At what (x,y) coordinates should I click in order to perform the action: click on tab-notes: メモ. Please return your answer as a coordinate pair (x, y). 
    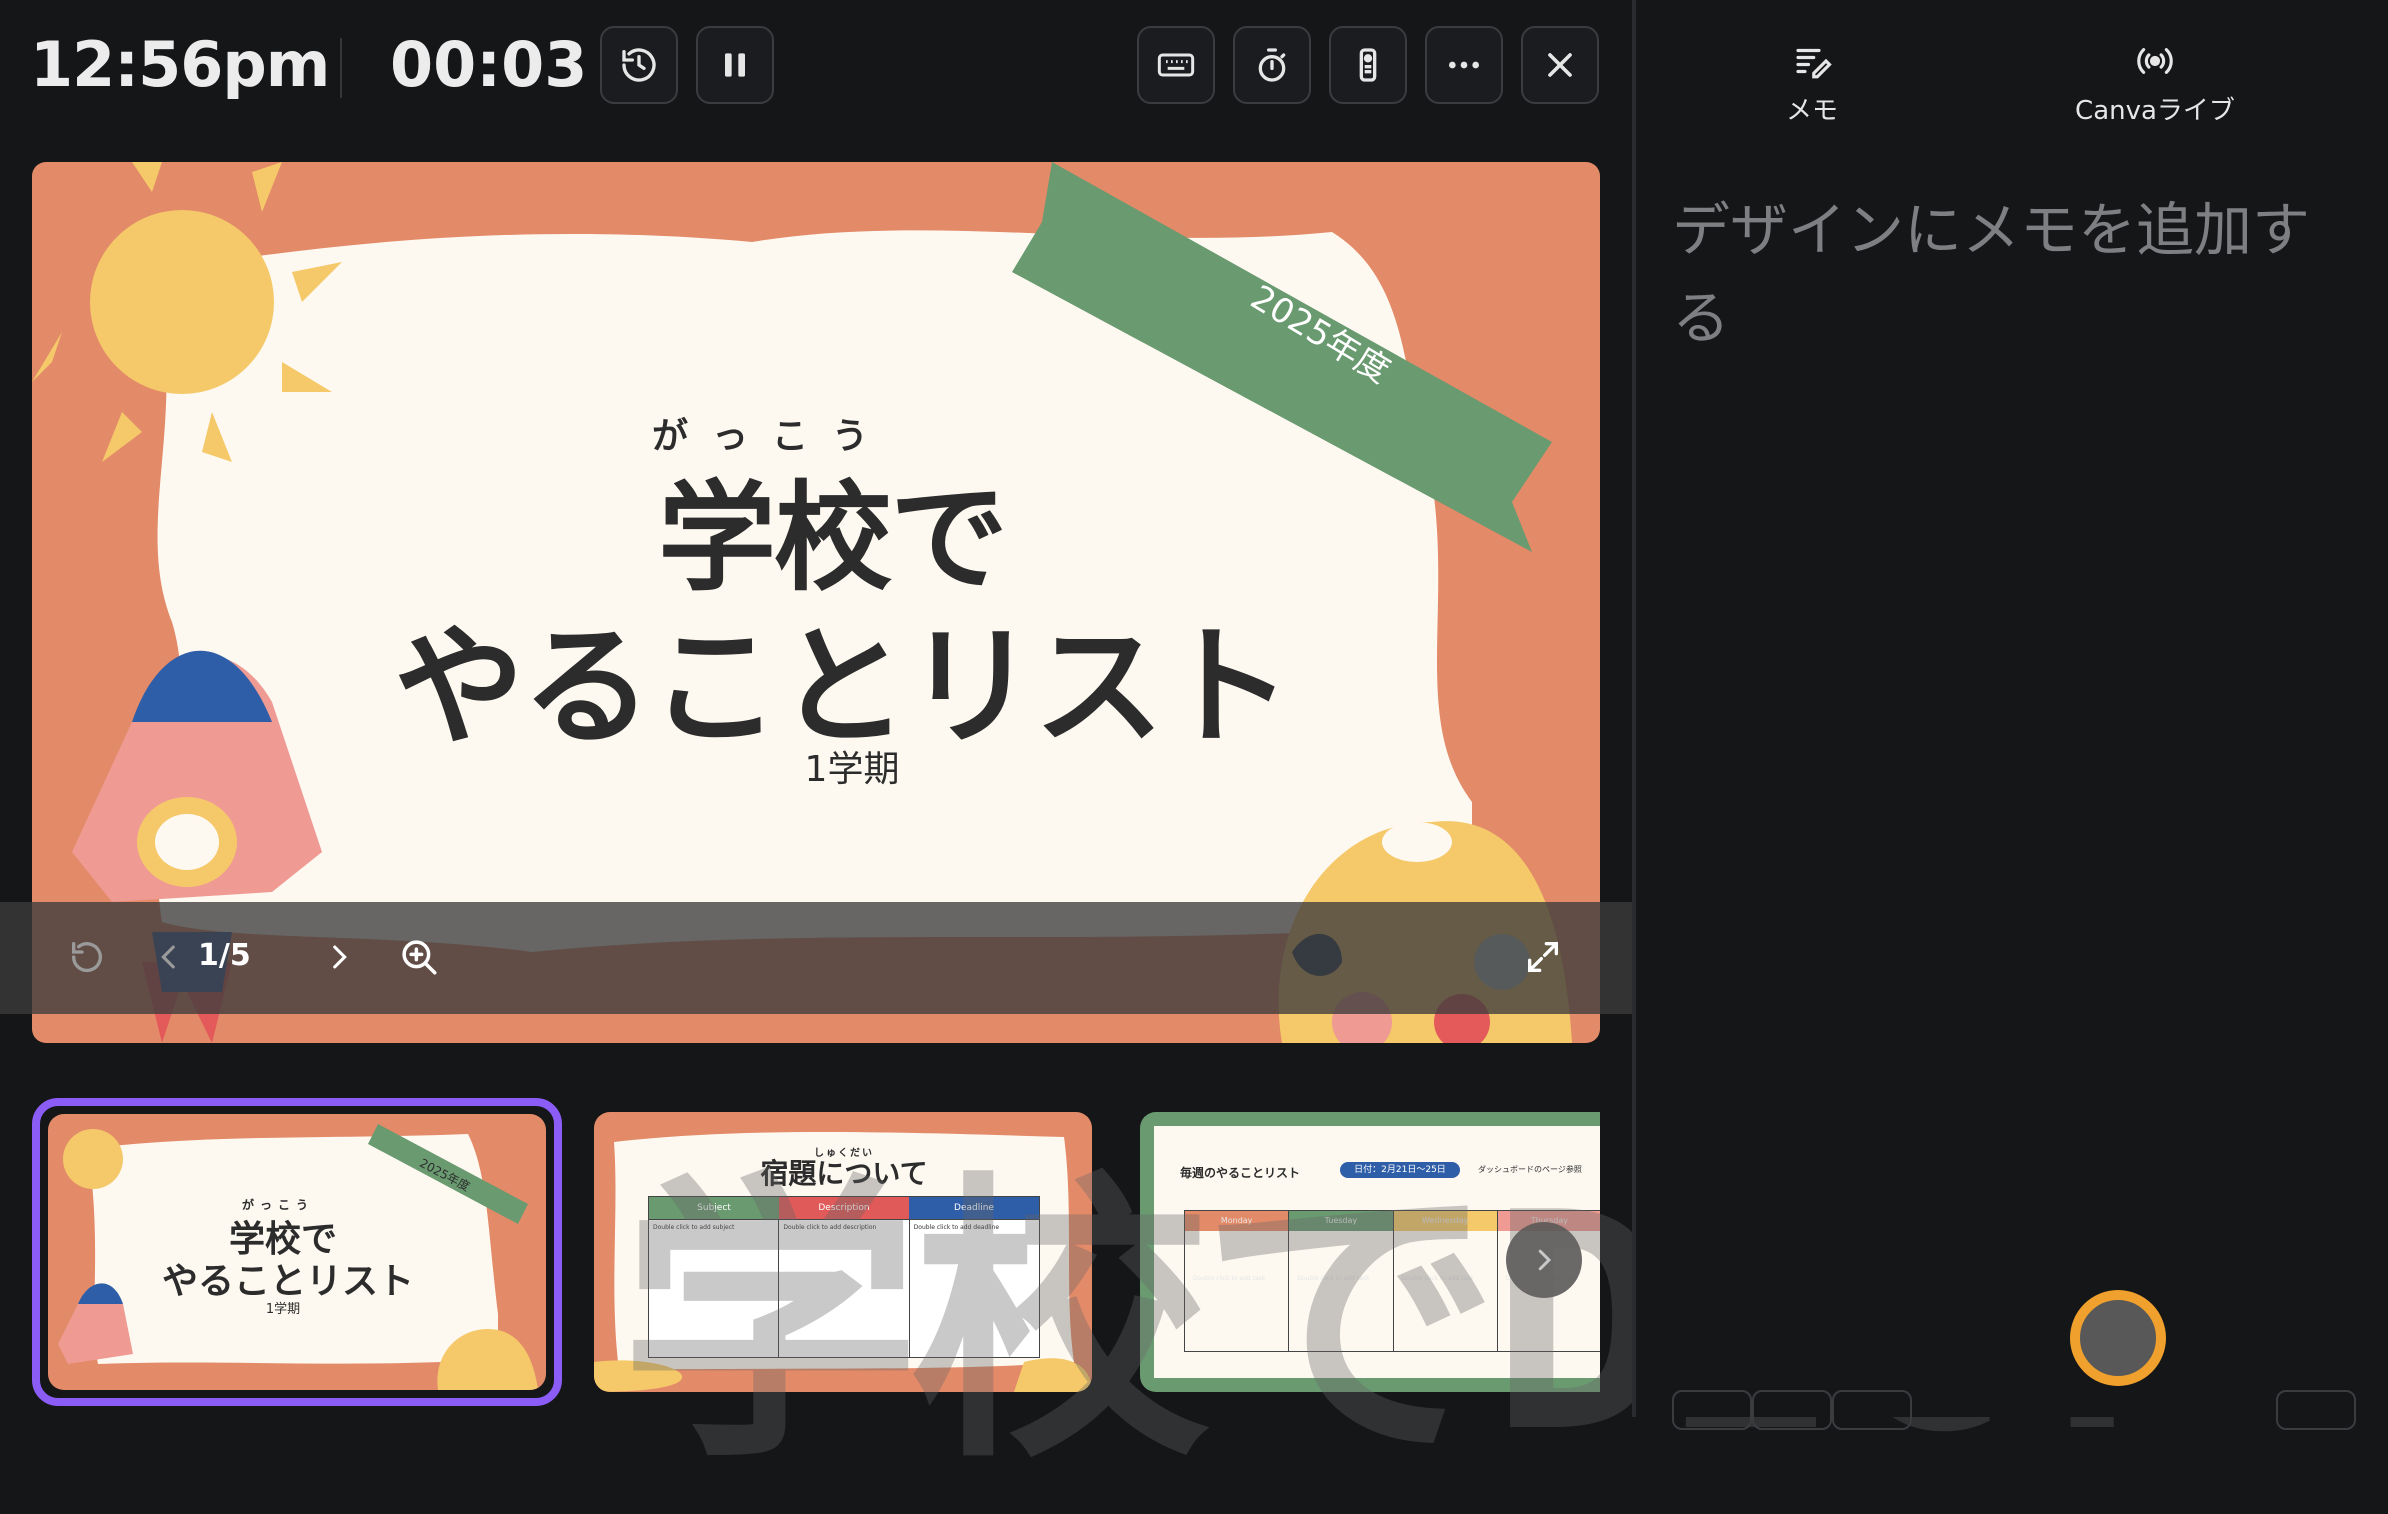
    Looking at the image, I should click on (1812, 83).